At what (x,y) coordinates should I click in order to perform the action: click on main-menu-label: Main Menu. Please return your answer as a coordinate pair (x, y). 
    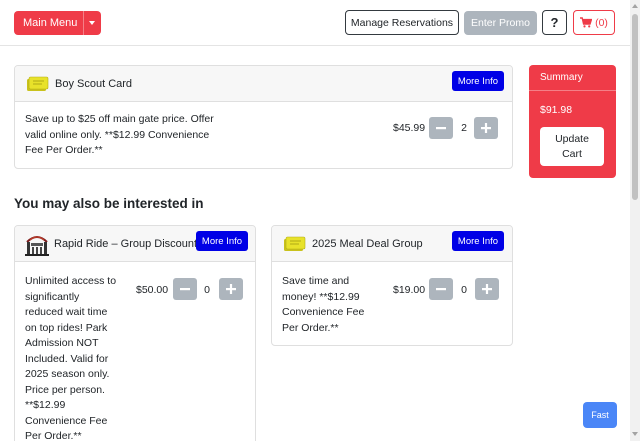
    Looking at the image, I should click on (50, 23).